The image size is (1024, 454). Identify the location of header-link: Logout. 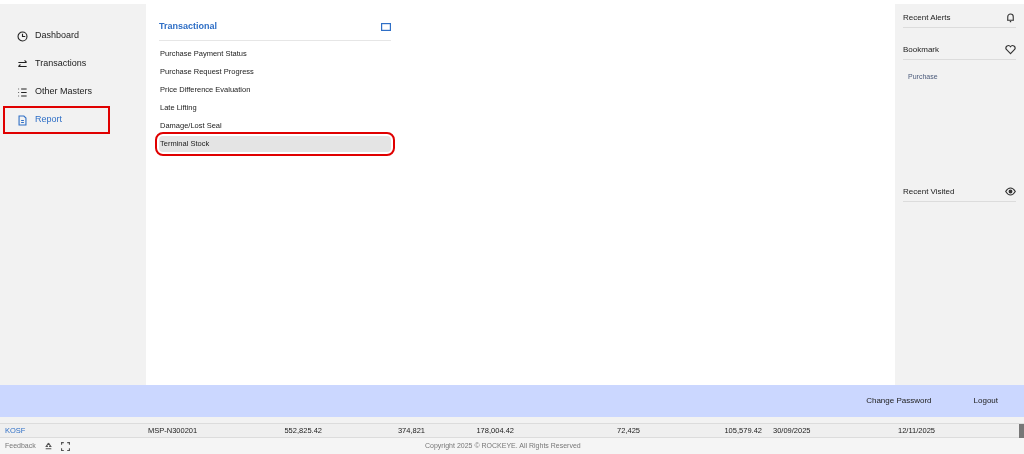
(985, 401).